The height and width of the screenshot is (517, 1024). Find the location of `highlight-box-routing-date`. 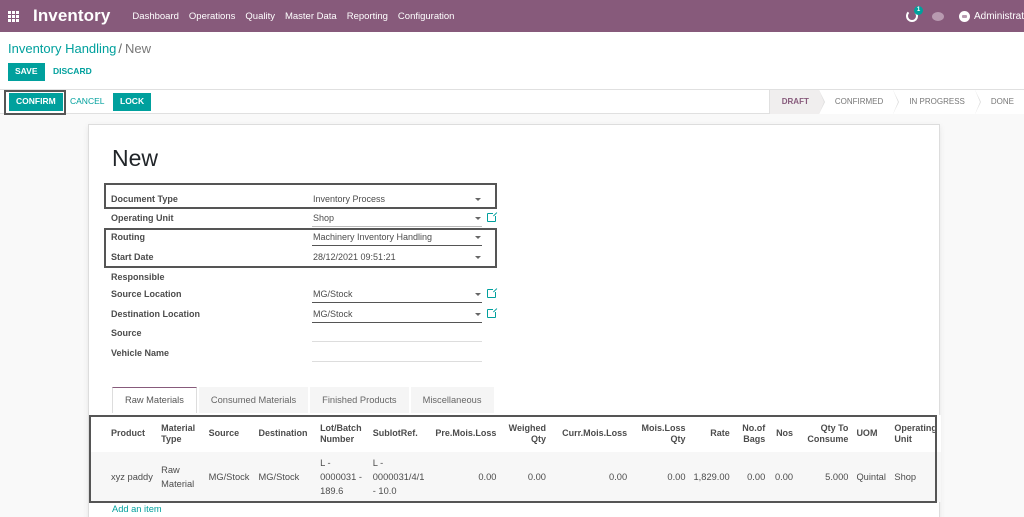

highlight-box-routing-date is located at coordinates (300, 248).